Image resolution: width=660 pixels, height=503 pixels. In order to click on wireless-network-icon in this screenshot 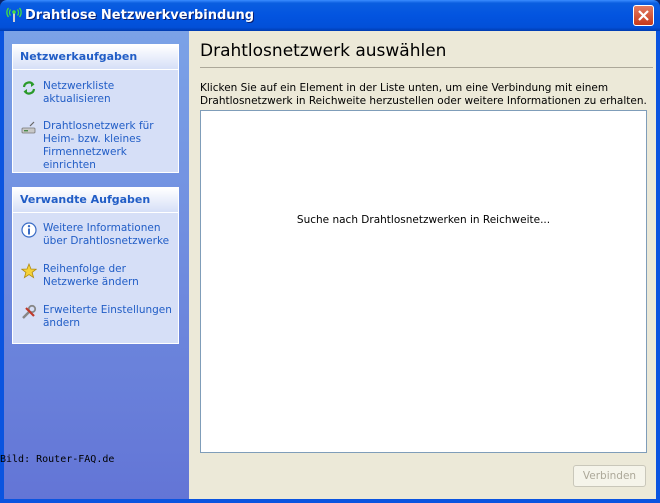, I will do `click(14, 14)`.